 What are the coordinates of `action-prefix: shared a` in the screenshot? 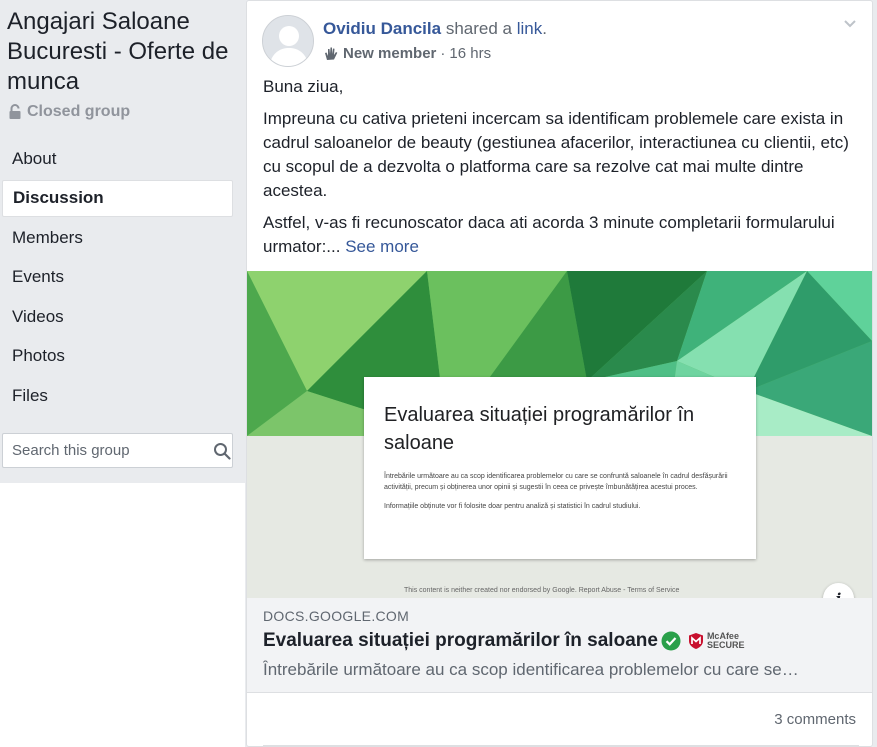 It's located at (478, 28).